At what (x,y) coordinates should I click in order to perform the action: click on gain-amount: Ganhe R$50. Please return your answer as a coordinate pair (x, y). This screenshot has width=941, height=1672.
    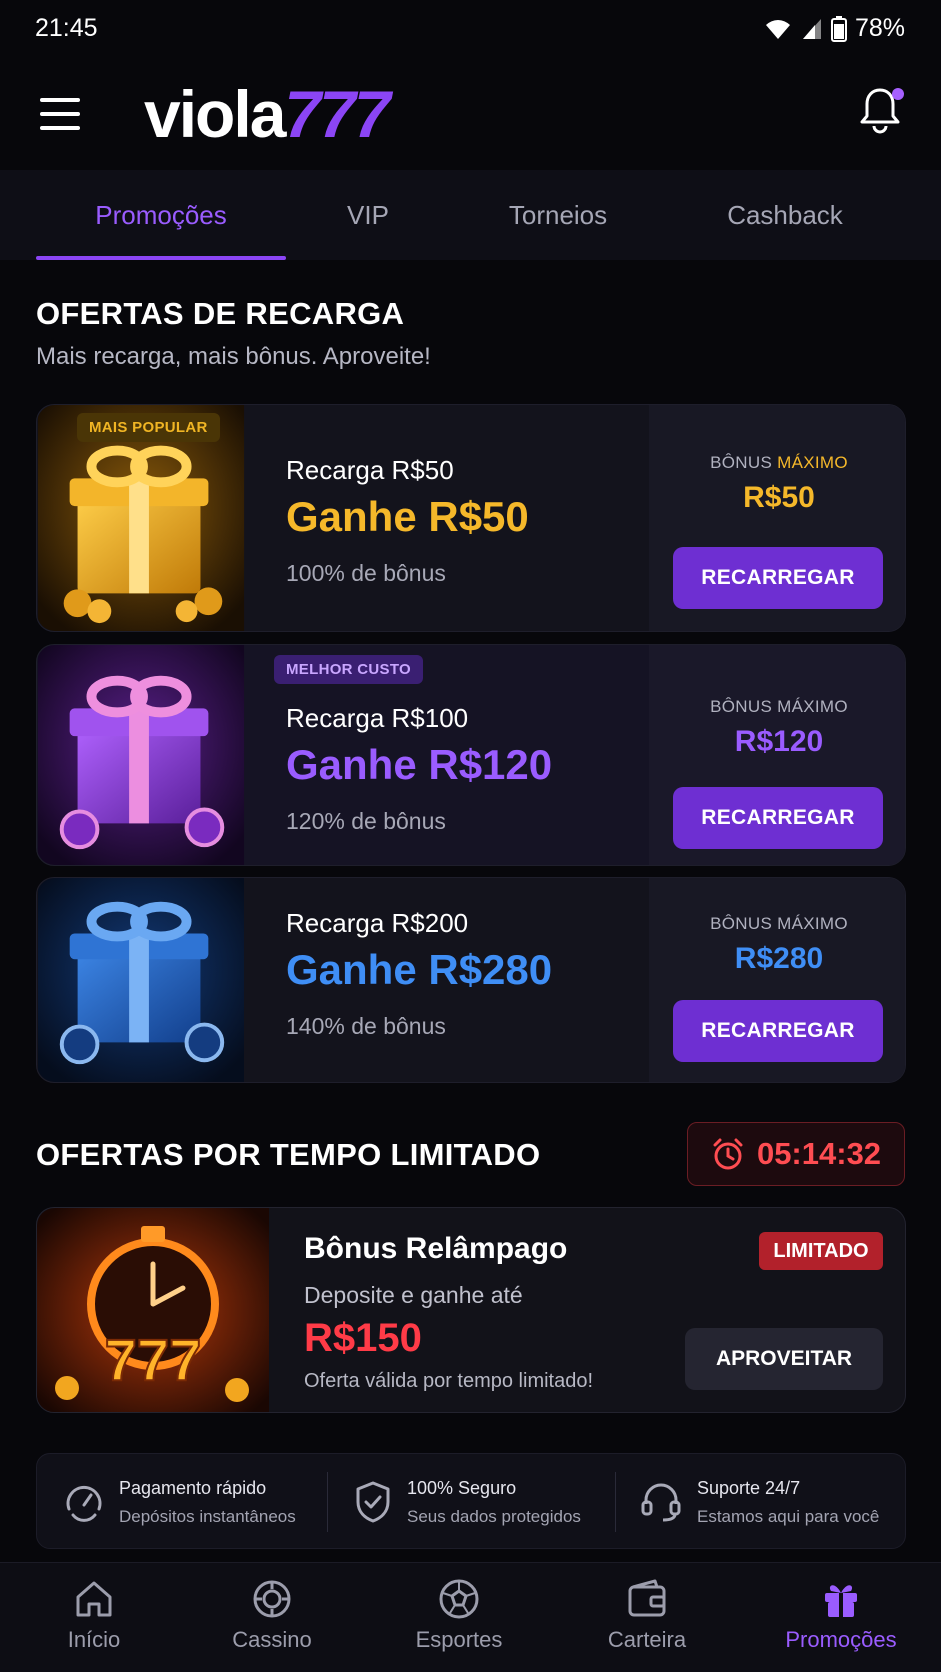
    Looking at the image, I should click on (407, 516).